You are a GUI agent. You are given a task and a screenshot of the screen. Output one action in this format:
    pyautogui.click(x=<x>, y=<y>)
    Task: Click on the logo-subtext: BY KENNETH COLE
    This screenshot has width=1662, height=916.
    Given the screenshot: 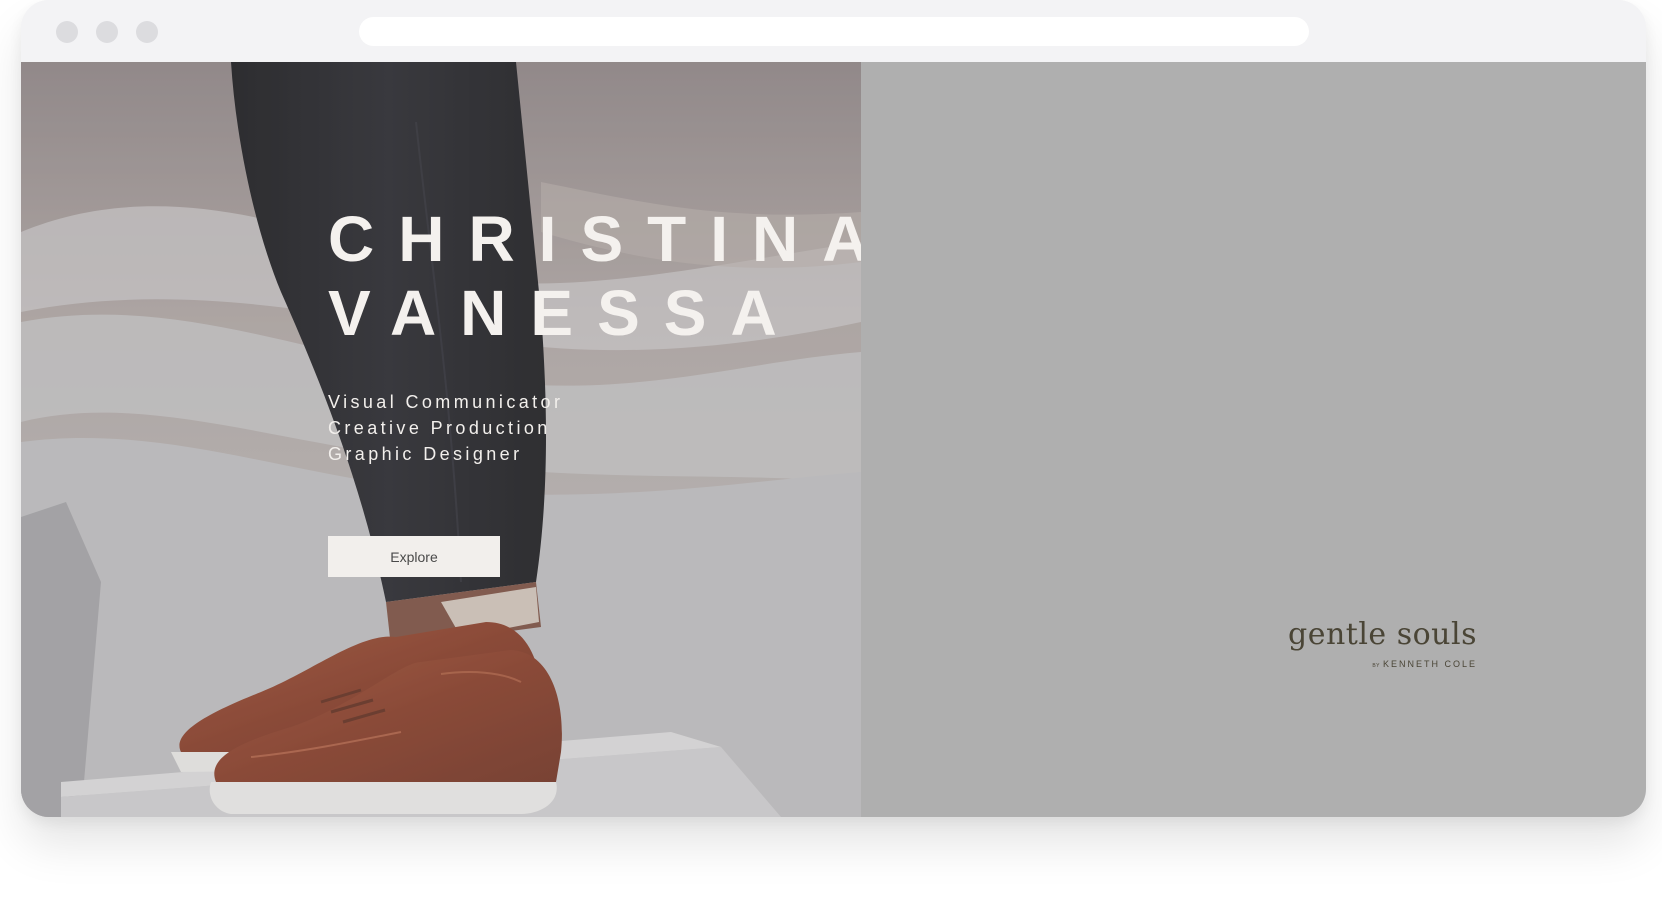 What is the action you would take?
    pyautogui.click(x=1424, y=664)
    